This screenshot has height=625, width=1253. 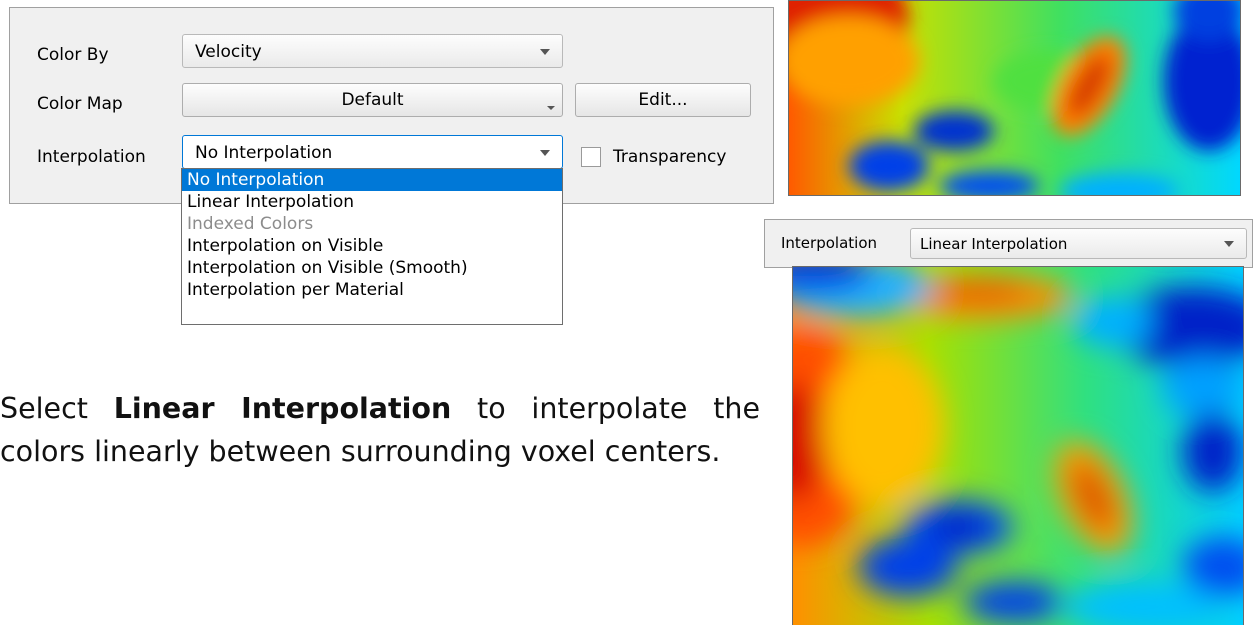 What do you see at coordinates (372, 180) in the screenshot?
I see `dropdown-option: No Interpolation` at bounding box center [372, 180].